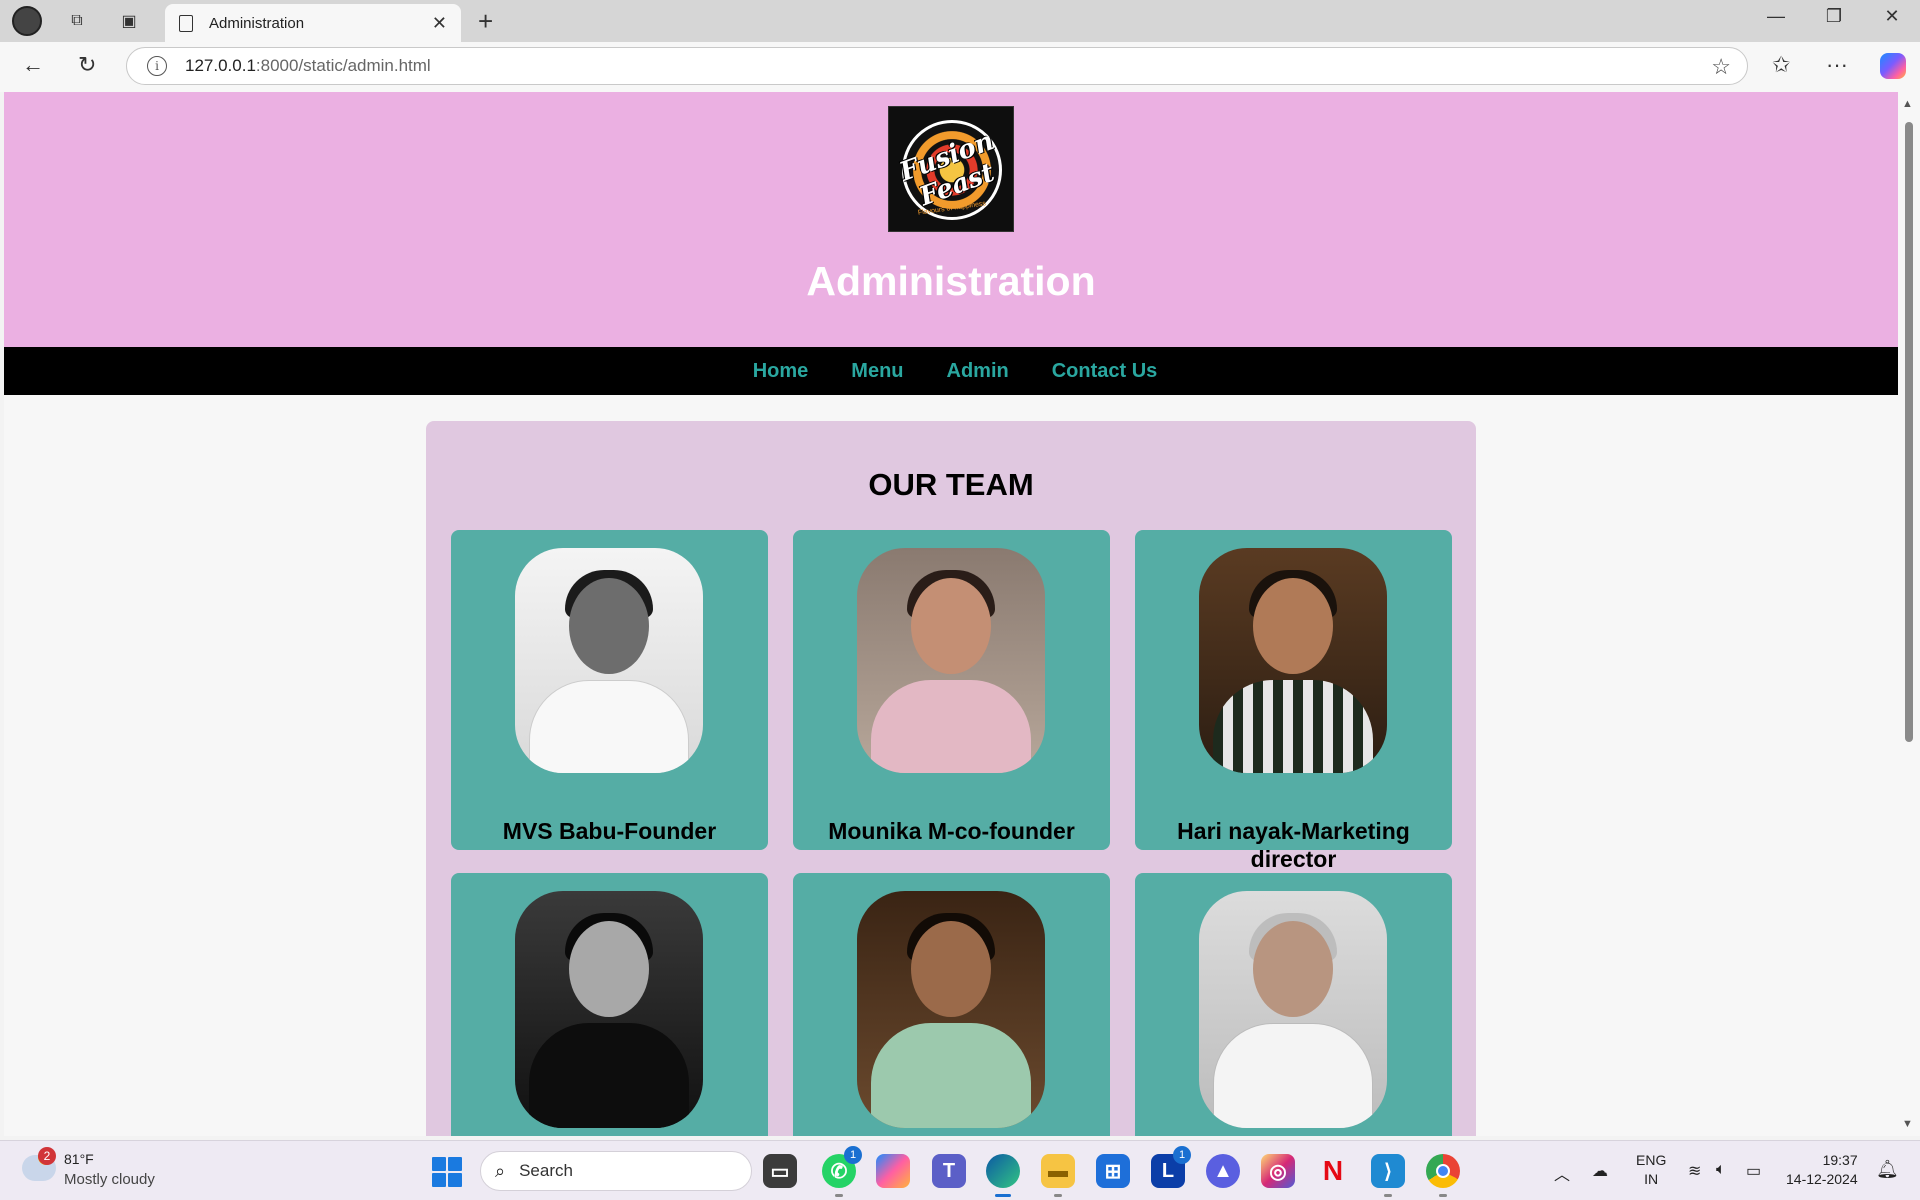 The height and width of the screenshot is (1200, 1920). I want to click on member-name: Hari nayak-Marketing director, so click(1293, 845).